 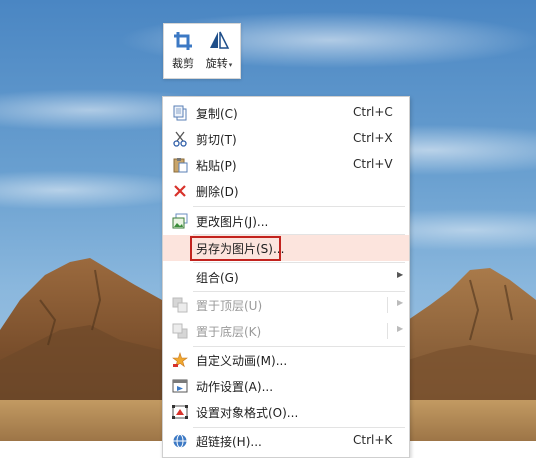 What do you see at coordinates (180, 412) in the screenshot?
I see `format-object-icon` at bounding box center [180, 412].